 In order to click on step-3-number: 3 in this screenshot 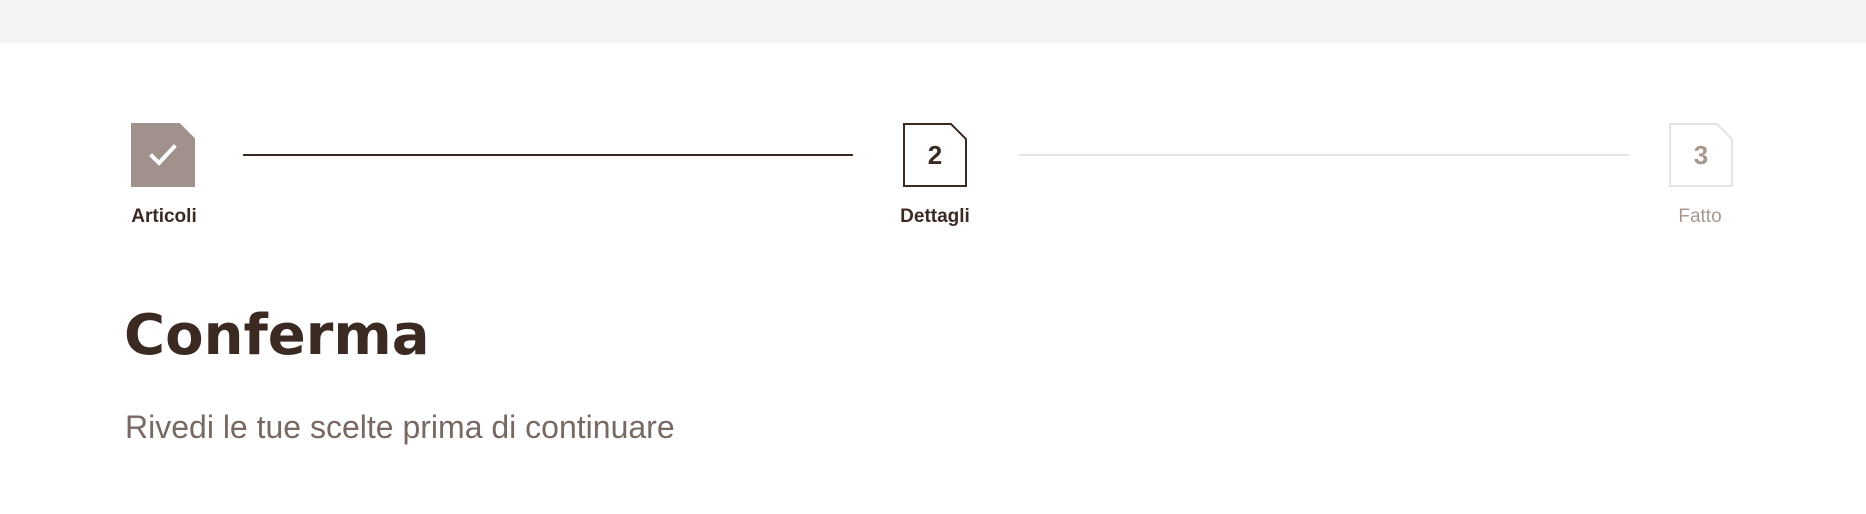, I will do `click(1701, 154)`.